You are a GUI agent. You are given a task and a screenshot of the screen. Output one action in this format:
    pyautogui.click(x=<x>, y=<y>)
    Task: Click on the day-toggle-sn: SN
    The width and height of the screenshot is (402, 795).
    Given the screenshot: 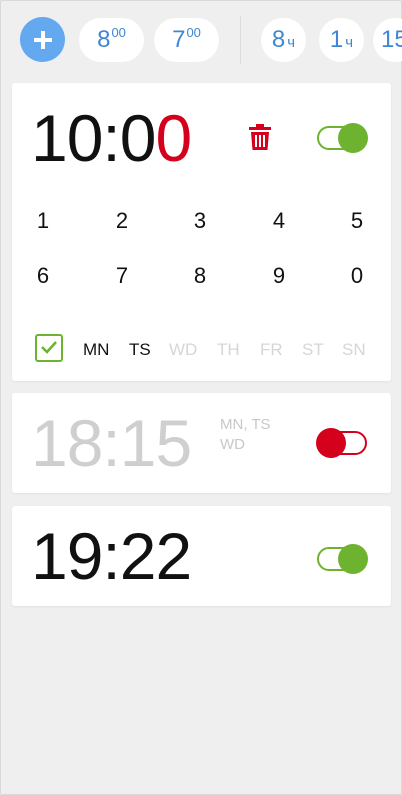 What is the action you would take?
    pyautogui.click(x=354, y=350)
    